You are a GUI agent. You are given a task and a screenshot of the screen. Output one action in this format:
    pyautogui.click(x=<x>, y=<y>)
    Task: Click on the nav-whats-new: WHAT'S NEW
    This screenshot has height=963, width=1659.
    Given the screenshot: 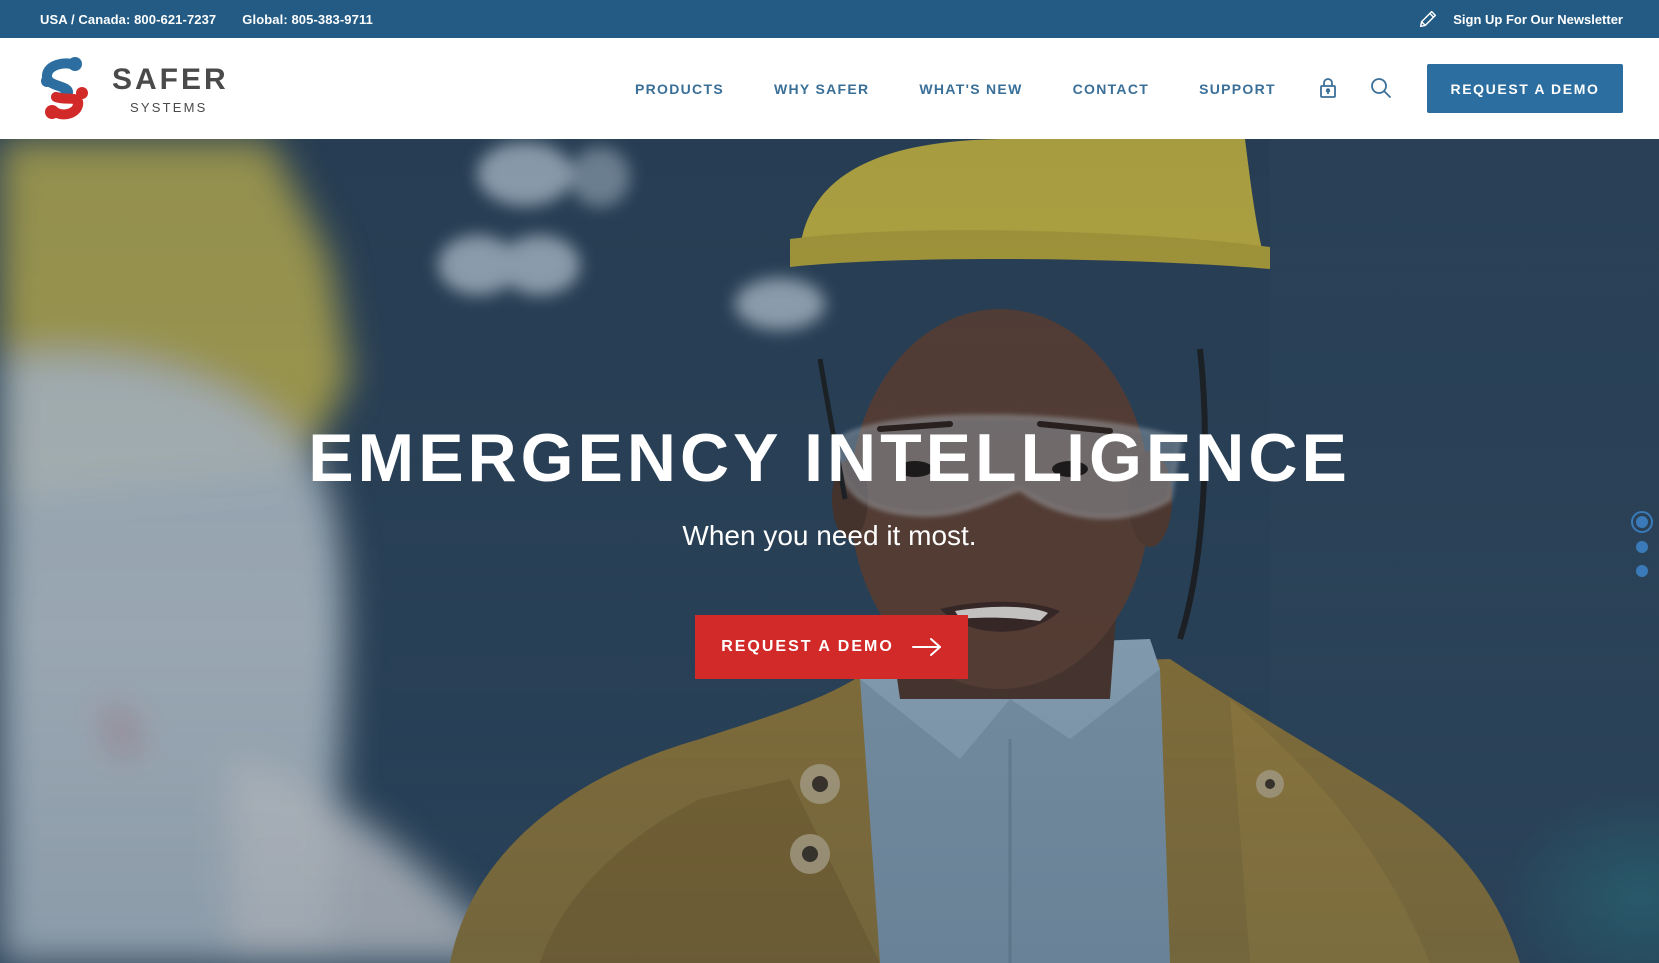 What is the action you would take?
    pyautogui.click(x=970, y=89)
    